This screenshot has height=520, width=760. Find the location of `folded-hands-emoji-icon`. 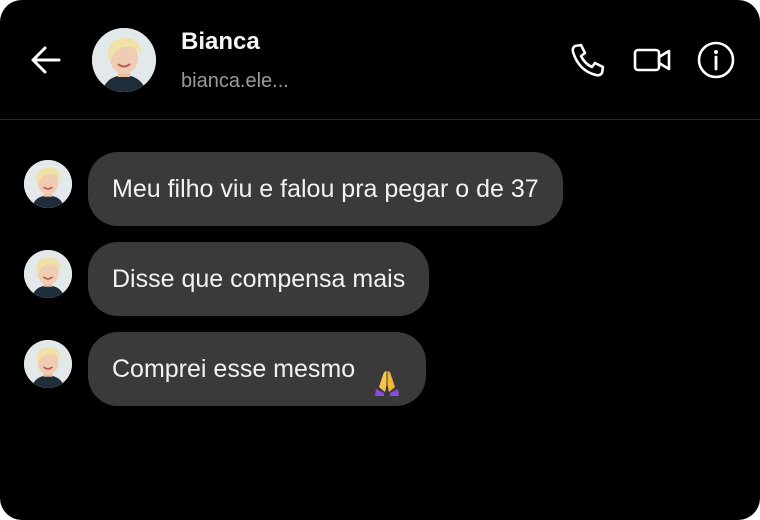

folded-hands-emoji-icon is located at coordinates (387, 374).